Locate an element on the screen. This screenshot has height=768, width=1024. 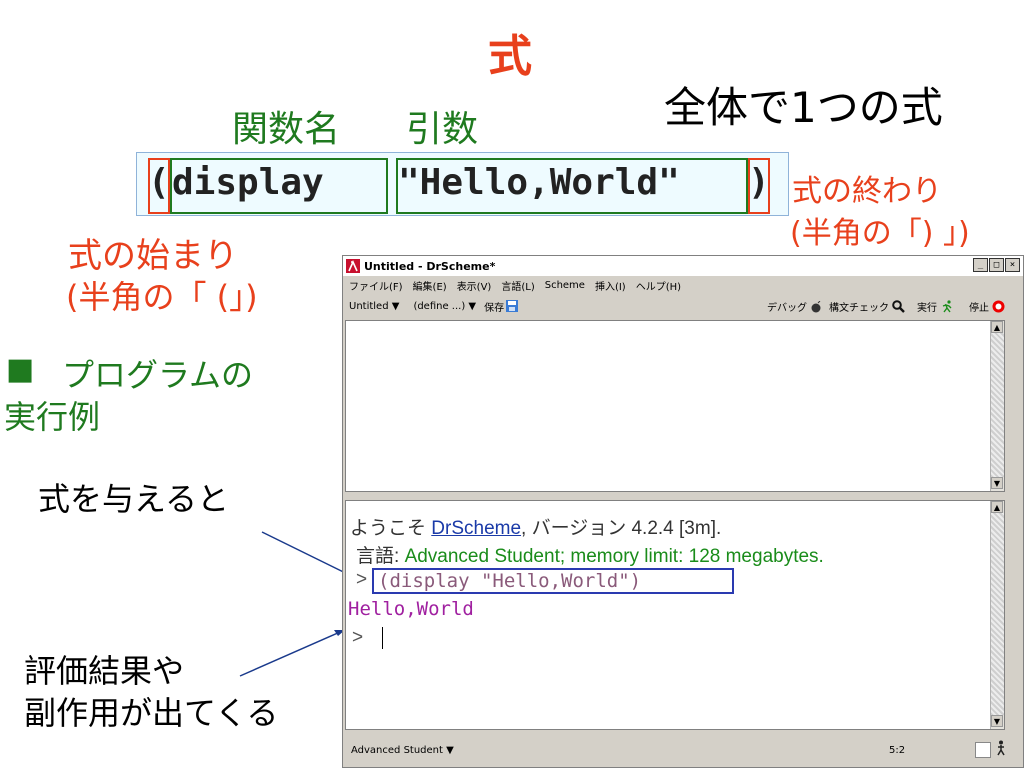
run-button: 実行 is located at coordinates (935, 306).